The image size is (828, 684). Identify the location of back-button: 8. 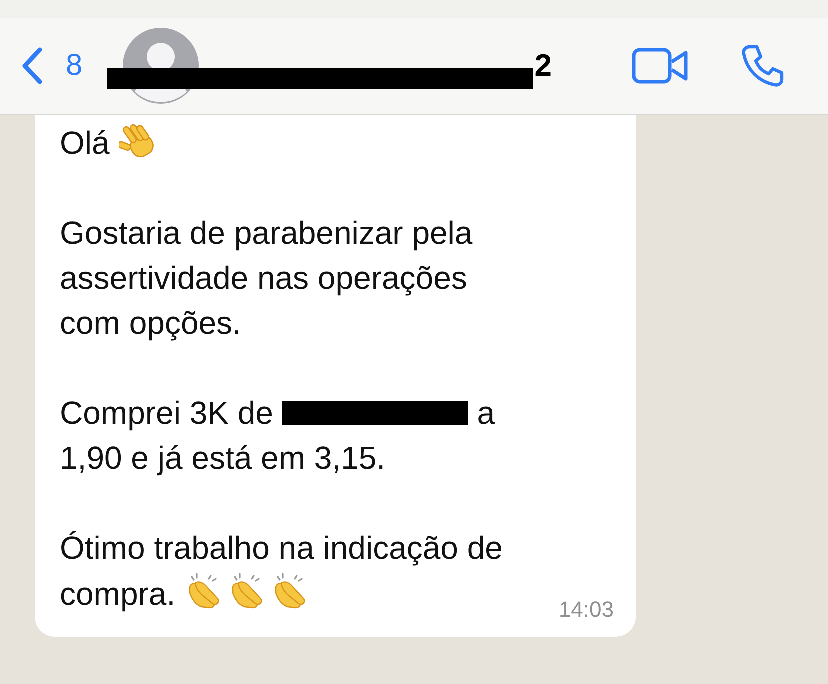
(51, 66).